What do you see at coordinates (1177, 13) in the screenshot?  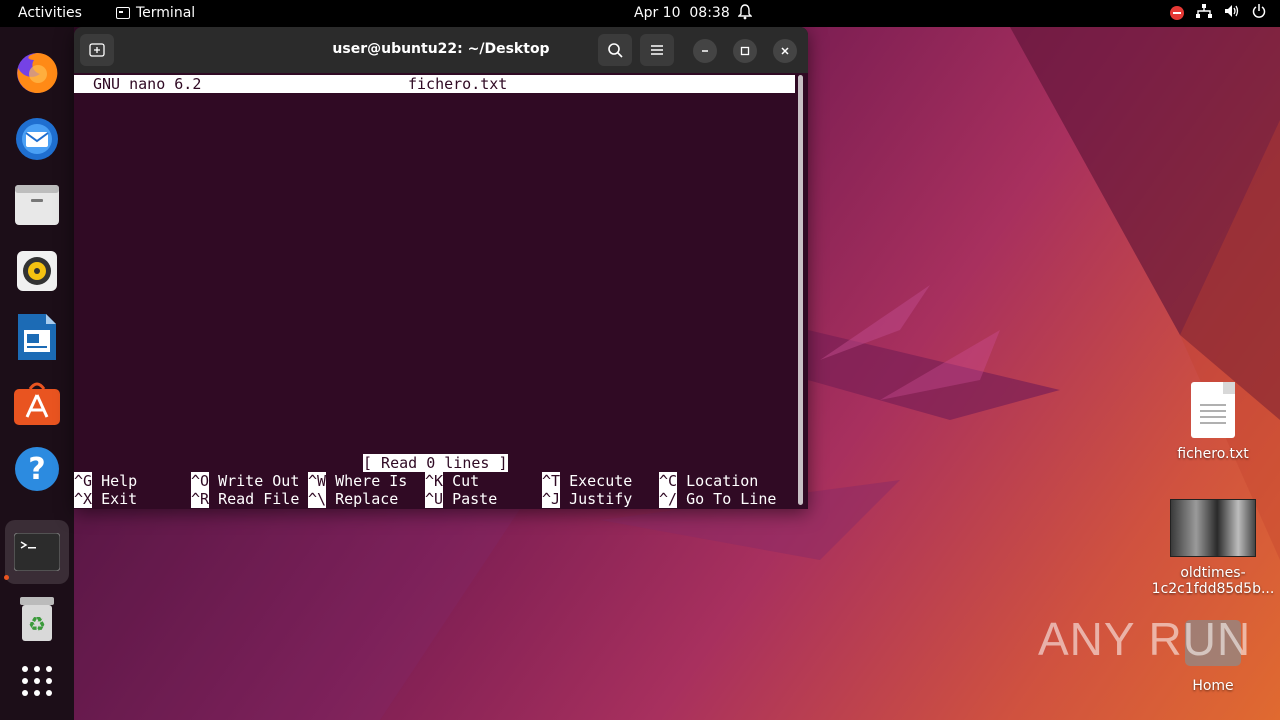 I see `do-not-disturb-icon` at bounding box center [1177, 13].